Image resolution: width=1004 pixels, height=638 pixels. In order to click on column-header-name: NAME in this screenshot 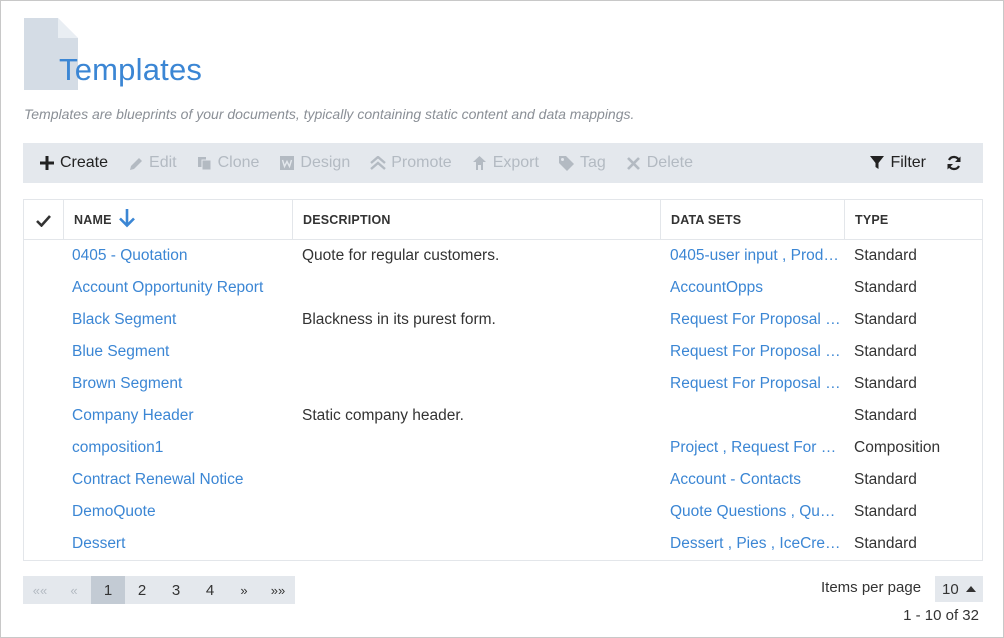, I will do `click(177, 220)`.